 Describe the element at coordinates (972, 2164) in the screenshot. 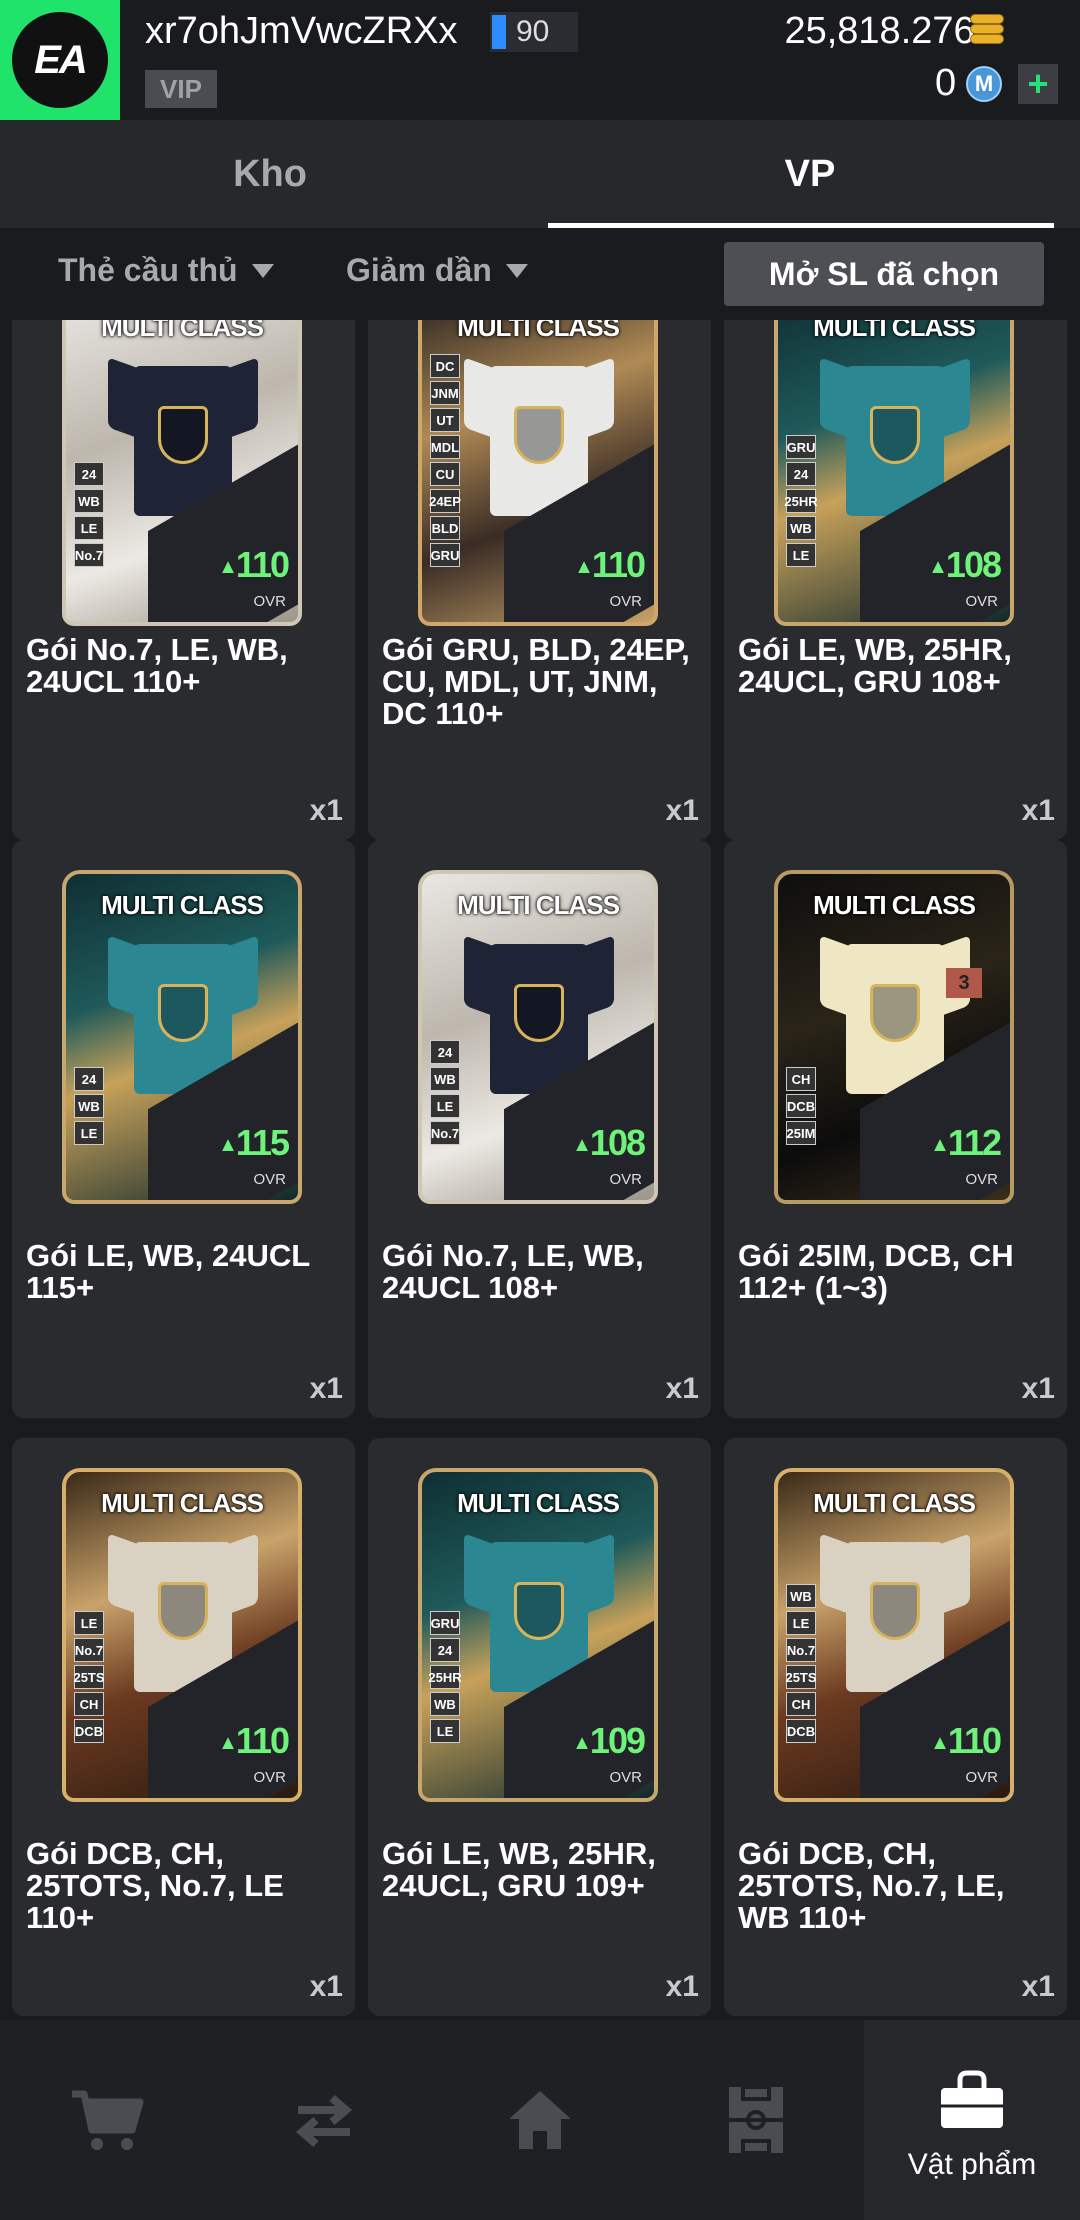

I see `nav-items-label: Vật phẩm` at that location.